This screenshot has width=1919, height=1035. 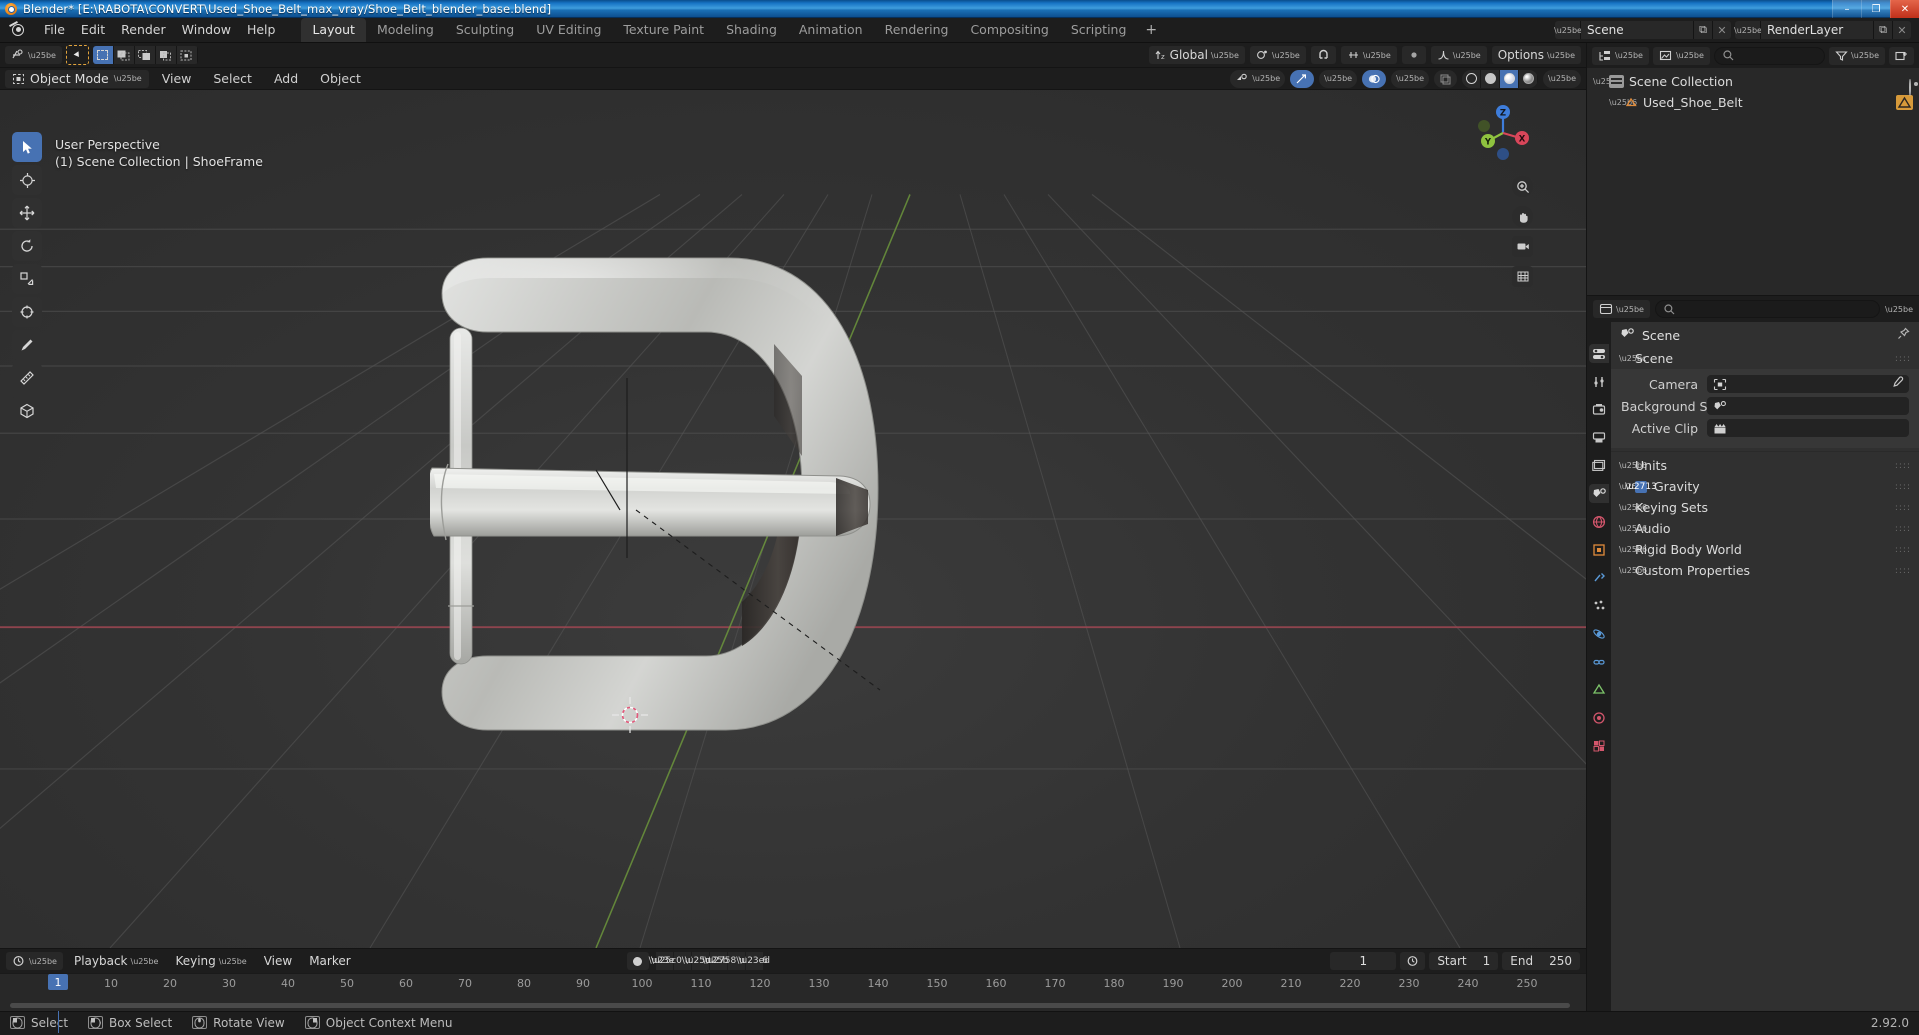 What do you see at coordinates (1599, 661) in the screenshot?
I see `properties-tab-constraints` at bounding box center [1599, 661].